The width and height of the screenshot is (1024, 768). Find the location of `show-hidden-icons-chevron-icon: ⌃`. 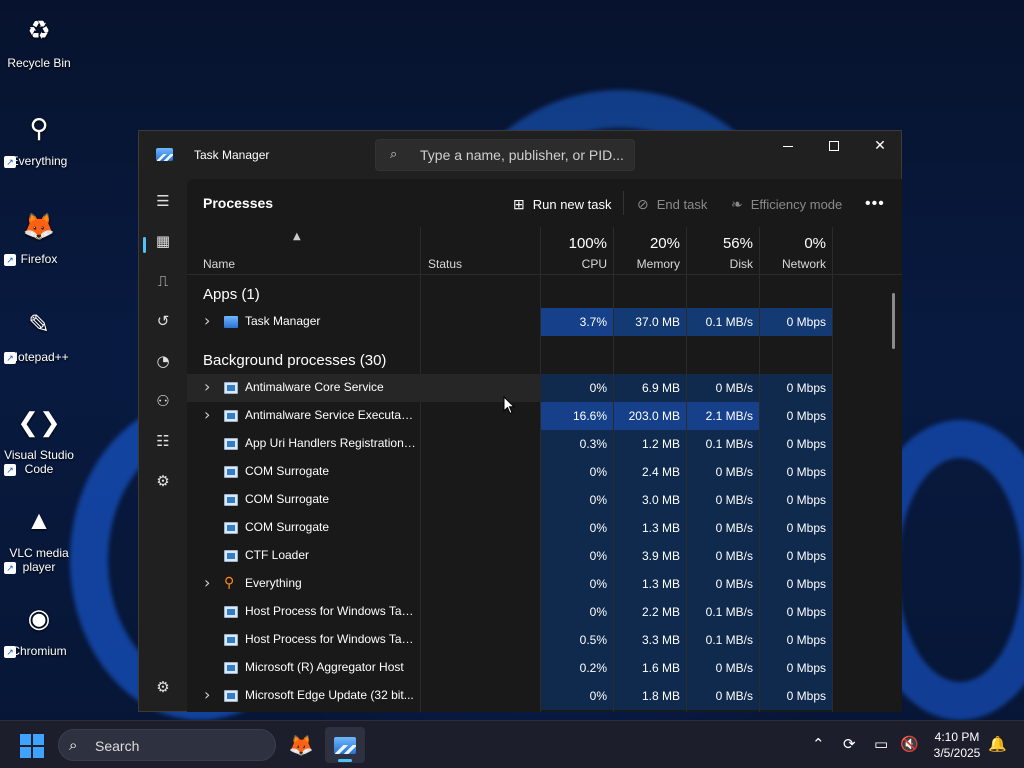

show-hidden-icons-chevron-icon: ⌃ is located at coordinates (818, 744).